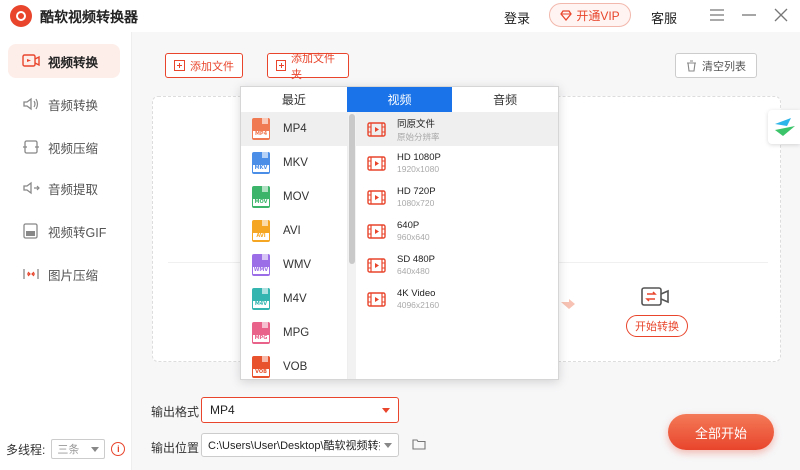 The height and width of the screenshot is (470, 800). Describe the element at coordinates (294, 265) in the screenshot. I see `format-item-wmv: WMV WMV` at that location.